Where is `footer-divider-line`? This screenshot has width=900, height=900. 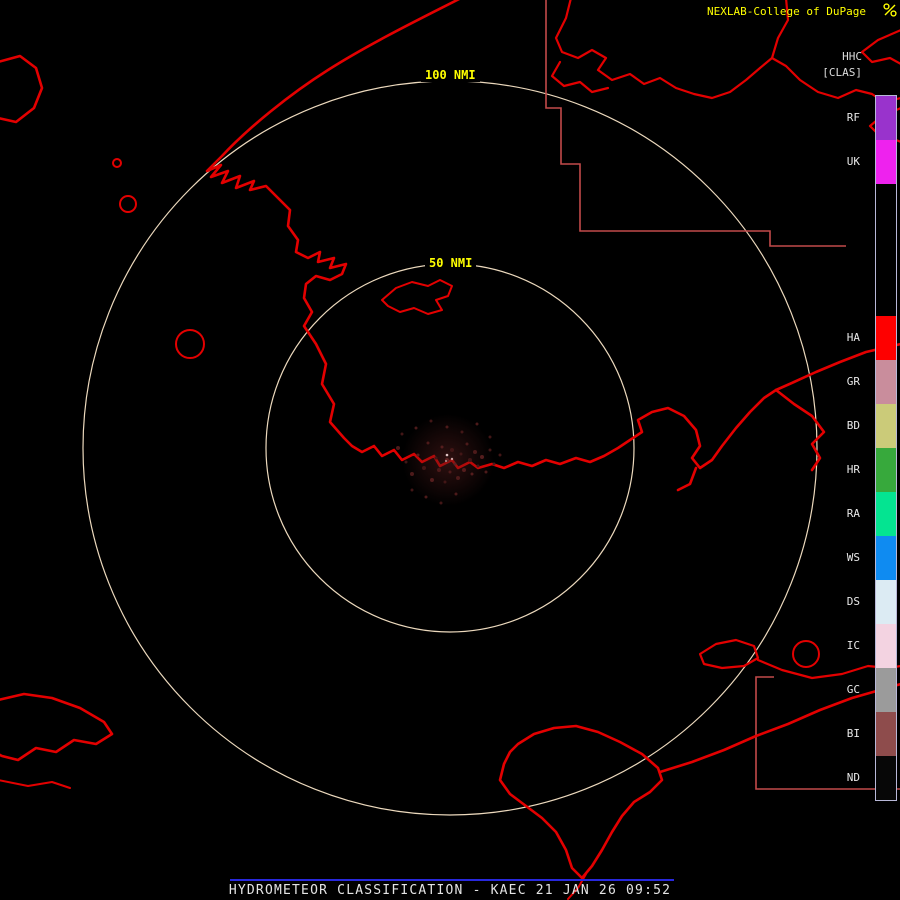
footer-divider-line is located at coordinates (452, 880).